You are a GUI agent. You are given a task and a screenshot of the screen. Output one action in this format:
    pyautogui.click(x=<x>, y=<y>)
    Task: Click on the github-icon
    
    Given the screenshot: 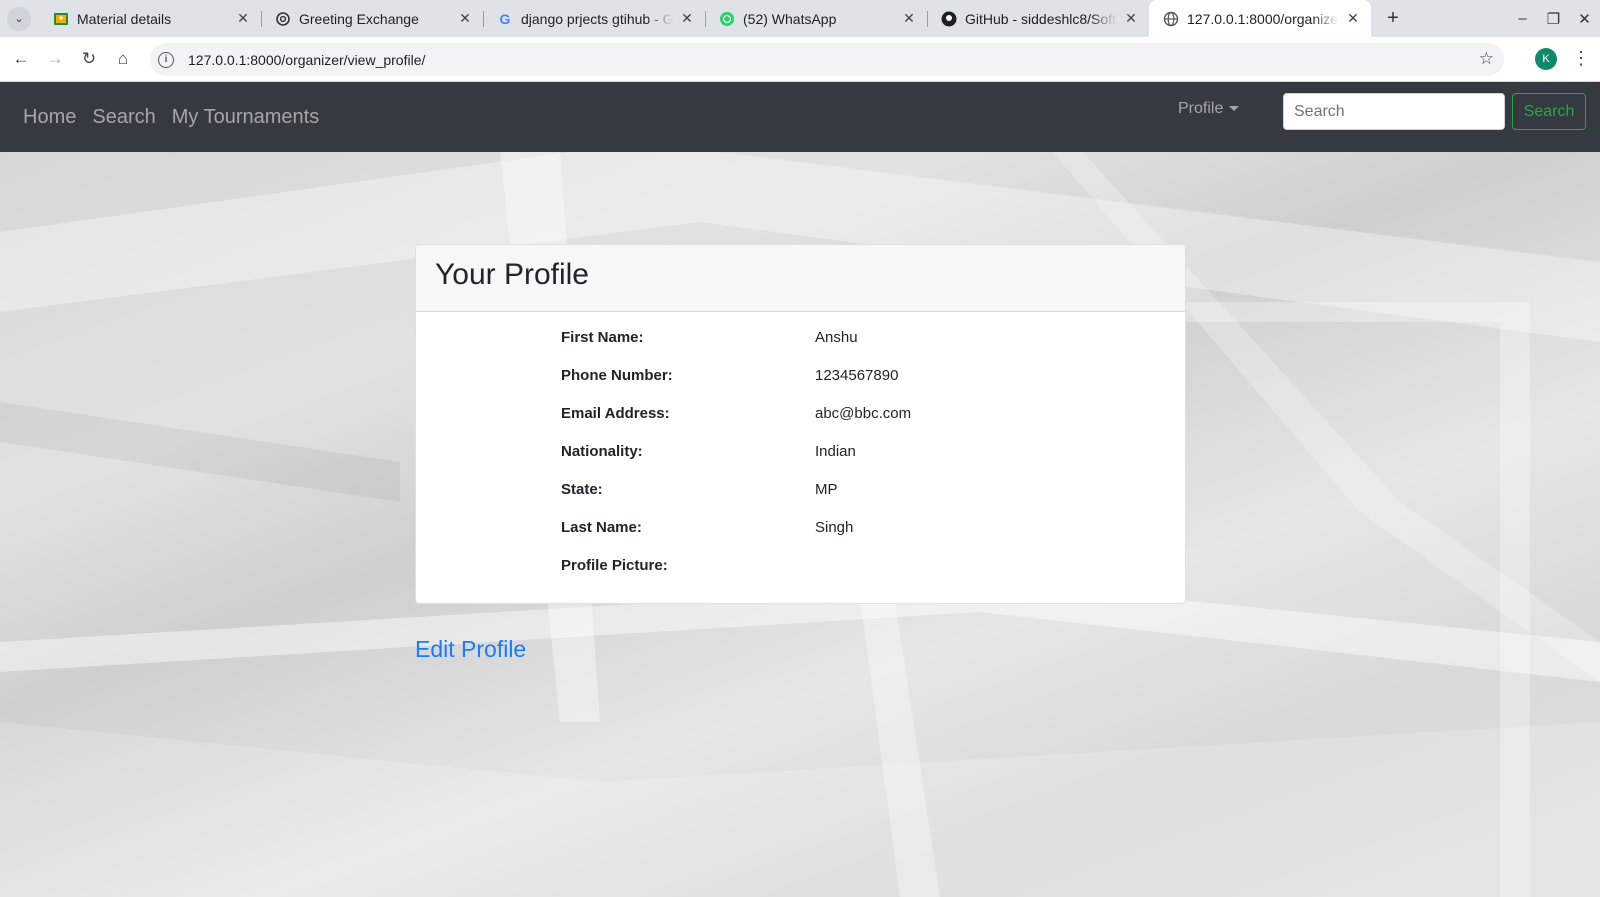 What is the action you would take?
    pyautogui.click(x=949, y=19)
    